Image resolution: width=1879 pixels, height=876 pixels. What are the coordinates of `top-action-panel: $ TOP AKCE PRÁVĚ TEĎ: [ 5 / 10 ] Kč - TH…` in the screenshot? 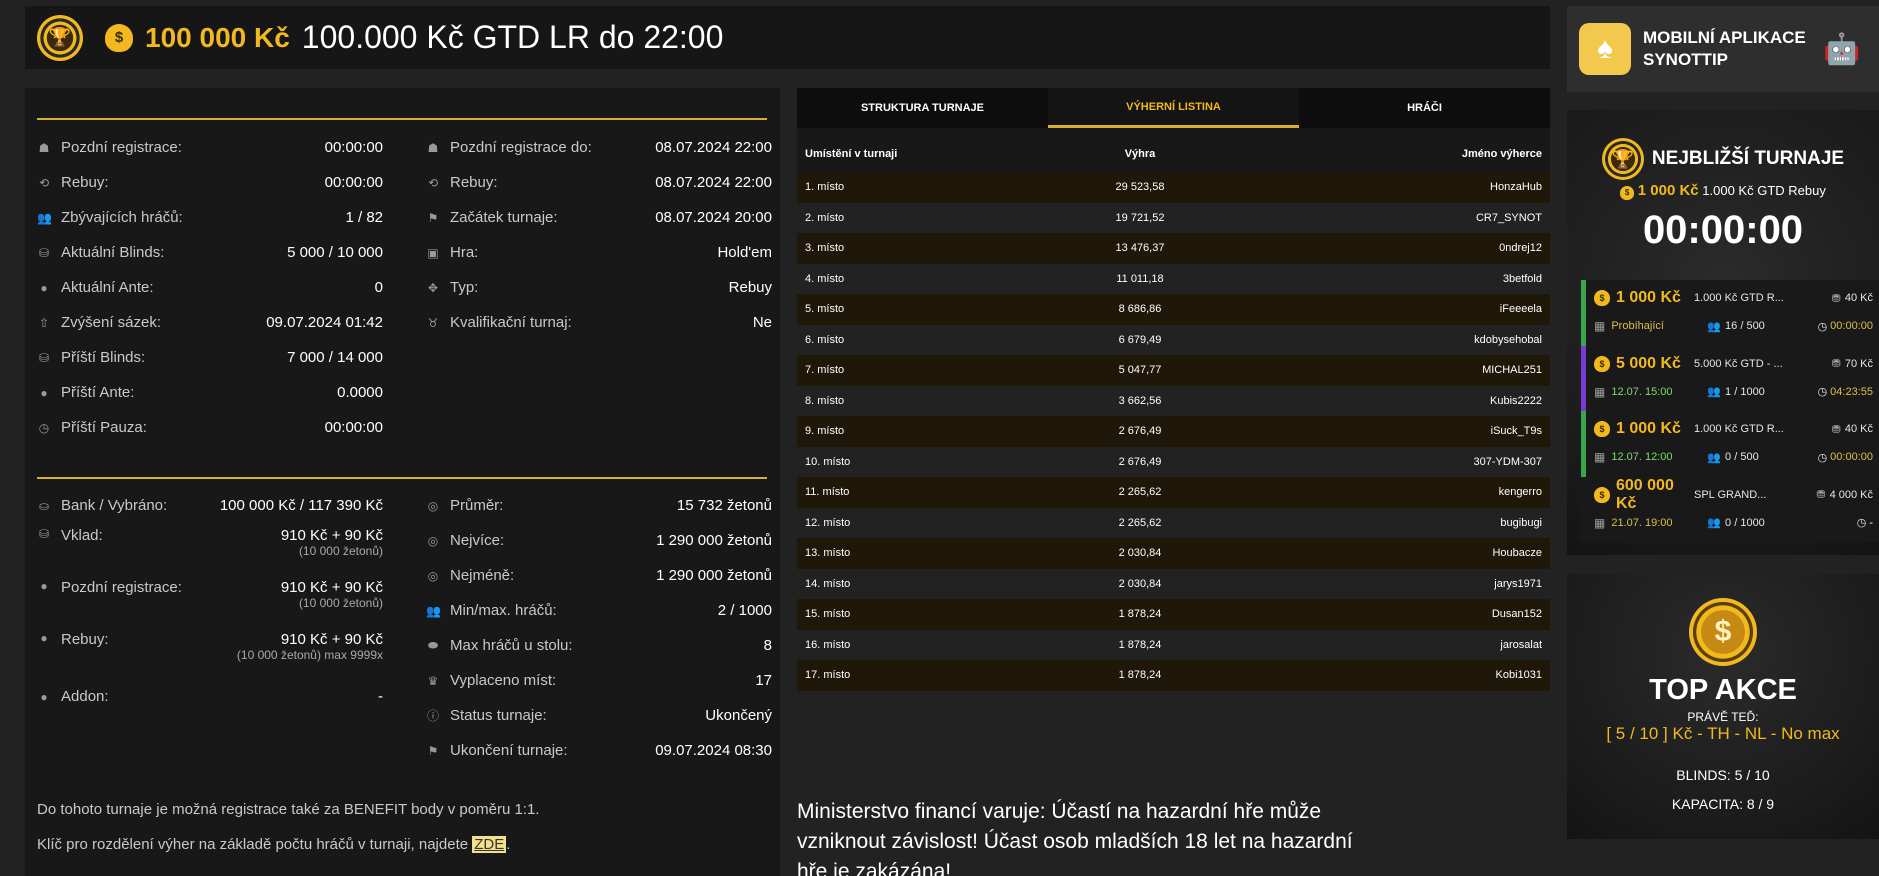 It's located at (1723, 706).